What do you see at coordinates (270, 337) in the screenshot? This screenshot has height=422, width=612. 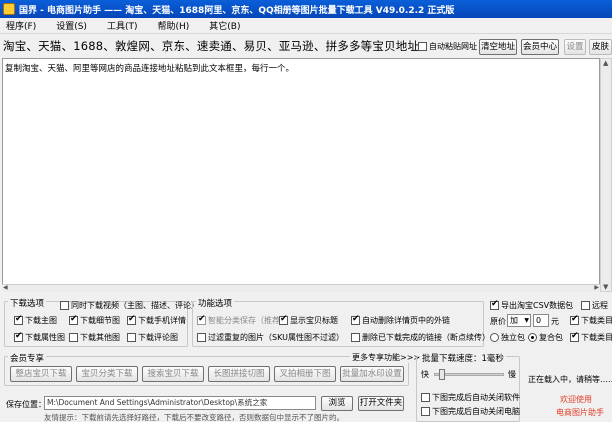 I see `filter-duplicates-option: 过滤重复的图片（SKU属性图不过滤）` at bounding box center [270, 337].